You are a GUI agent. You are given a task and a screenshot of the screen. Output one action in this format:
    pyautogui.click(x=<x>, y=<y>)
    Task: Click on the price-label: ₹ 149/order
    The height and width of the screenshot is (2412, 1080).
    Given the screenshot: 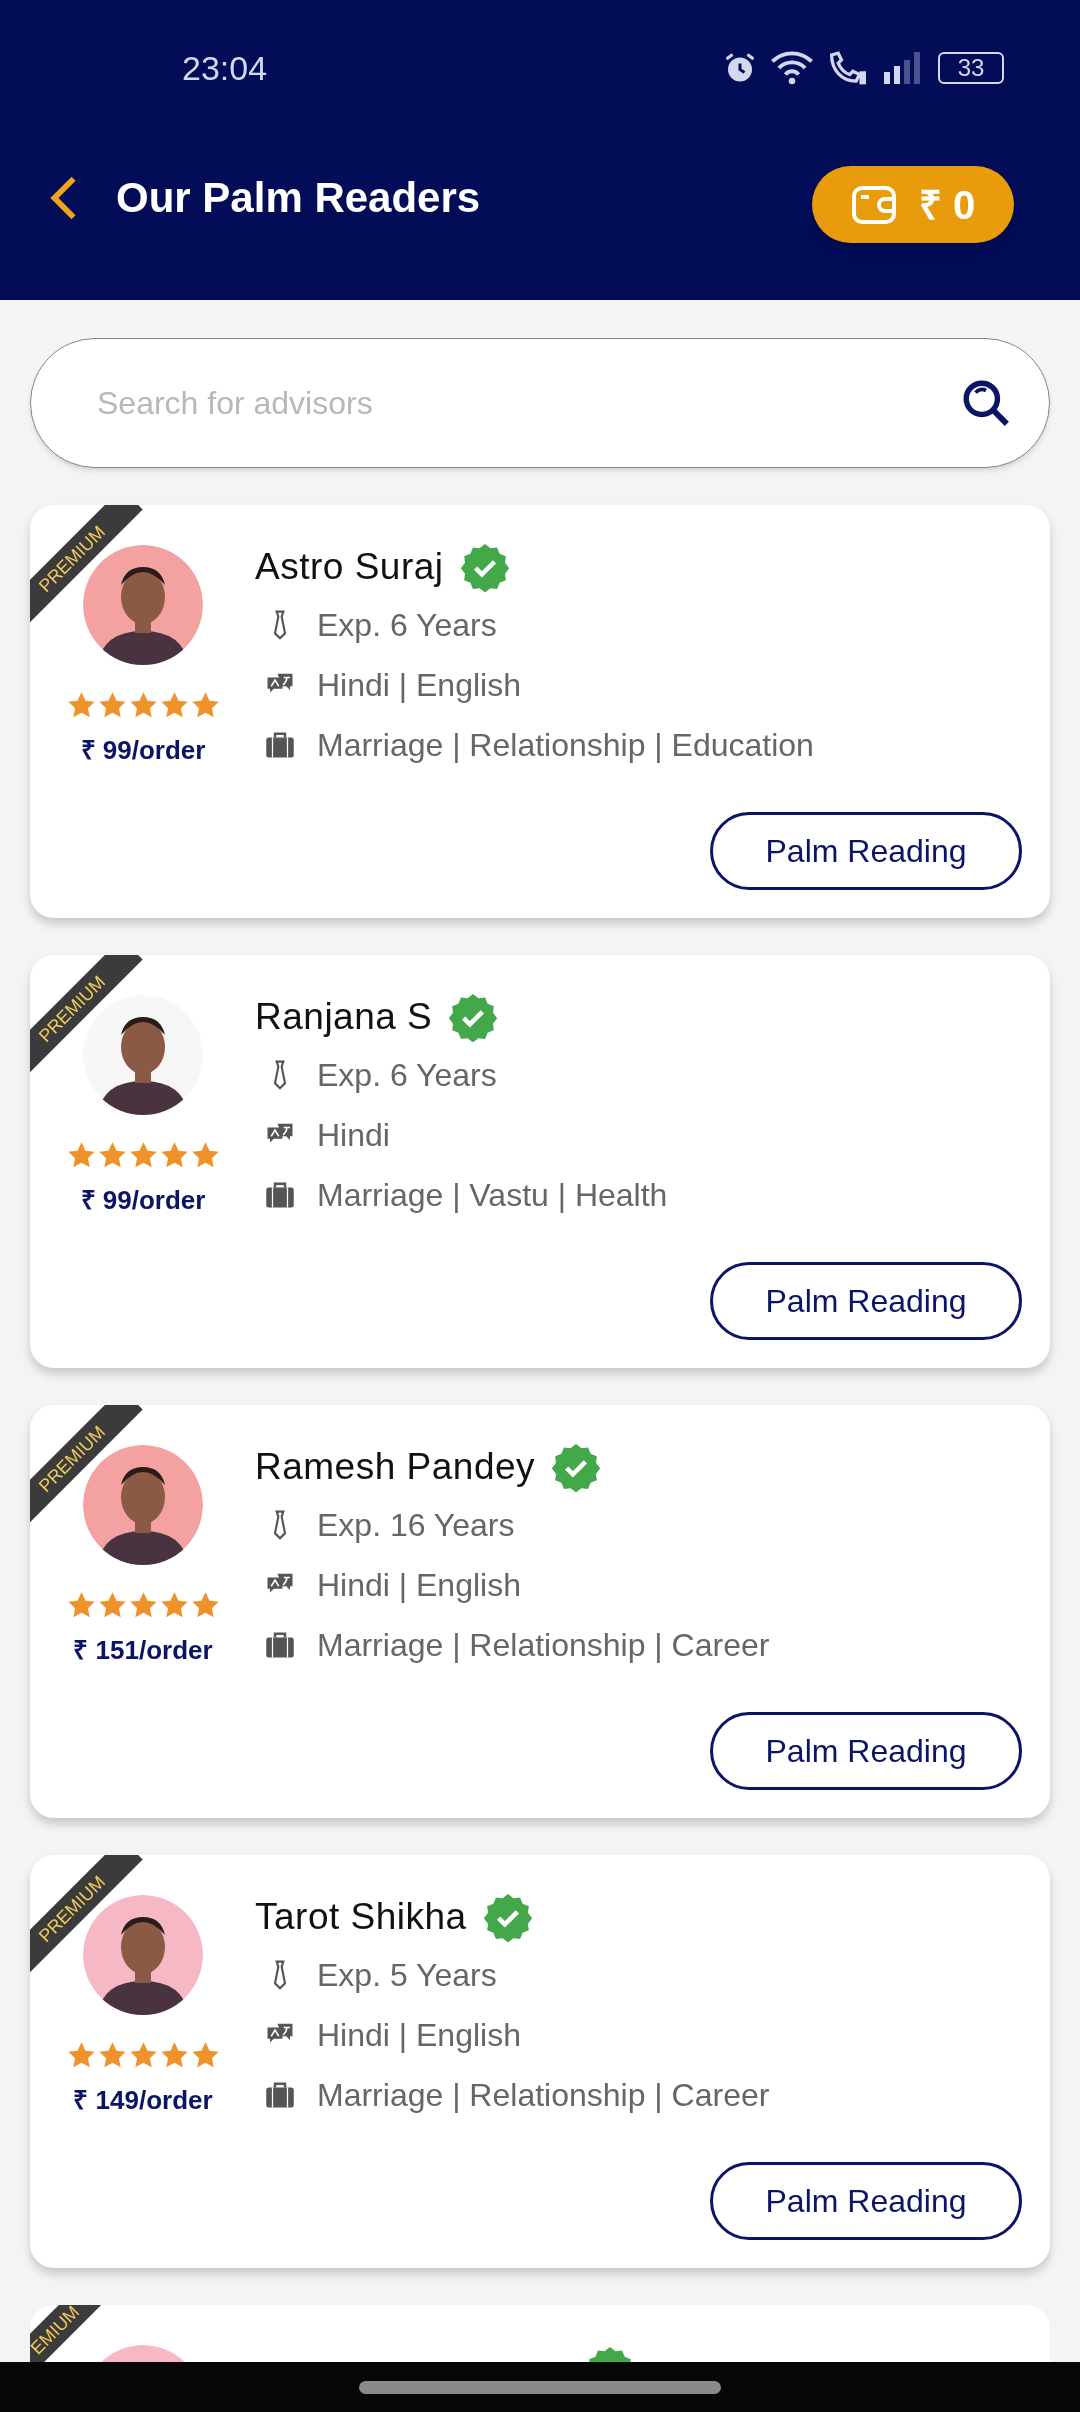 What is the action you would take?
    pyautogui.click(x=143, y=2100)
    